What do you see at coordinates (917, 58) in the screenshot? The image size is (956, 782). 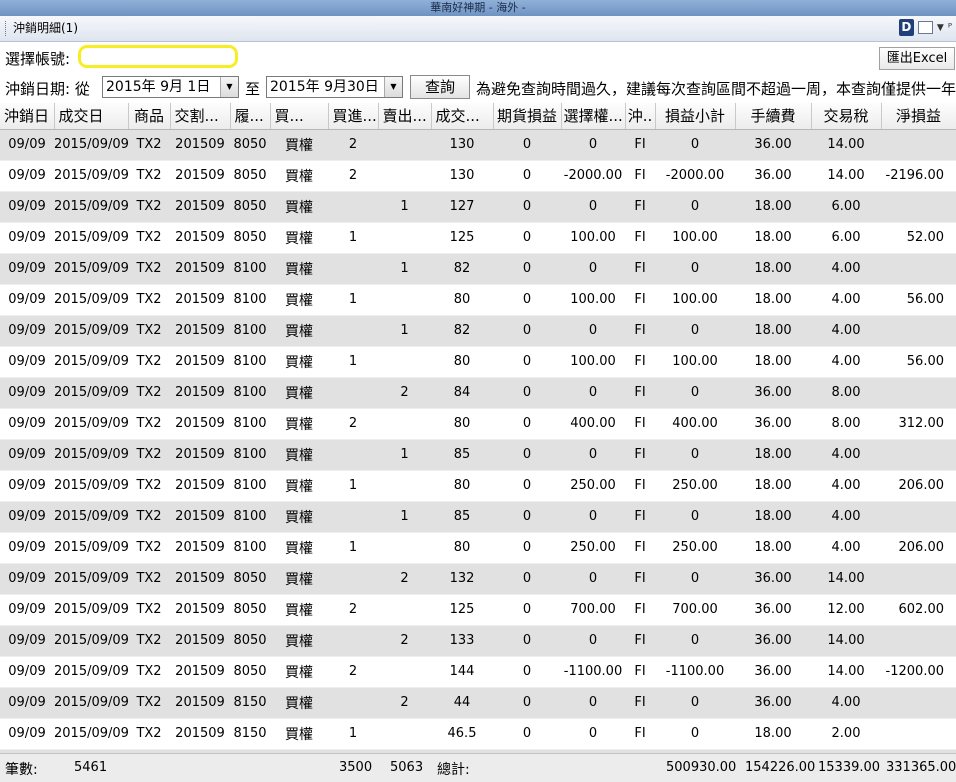 I see `export-excel-button: 匯出Excel` at bounding box center [917, 58].